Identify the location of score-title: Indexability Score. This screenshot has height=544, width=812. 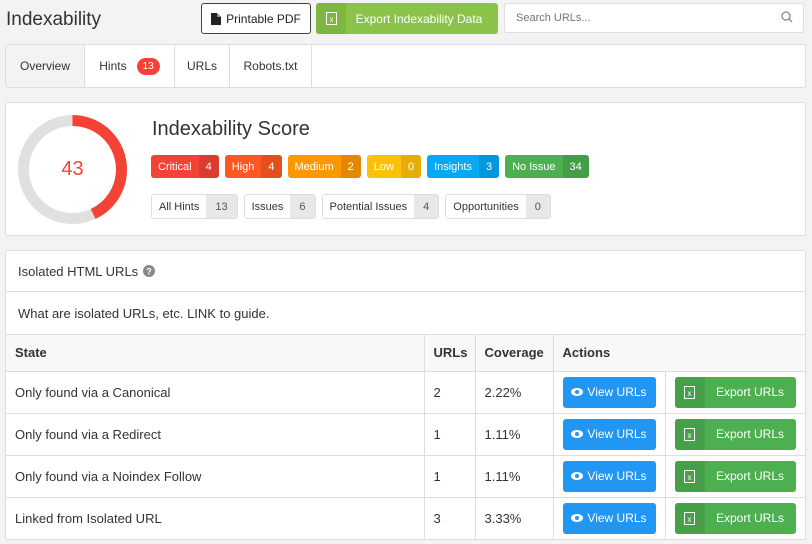
(231, 129).